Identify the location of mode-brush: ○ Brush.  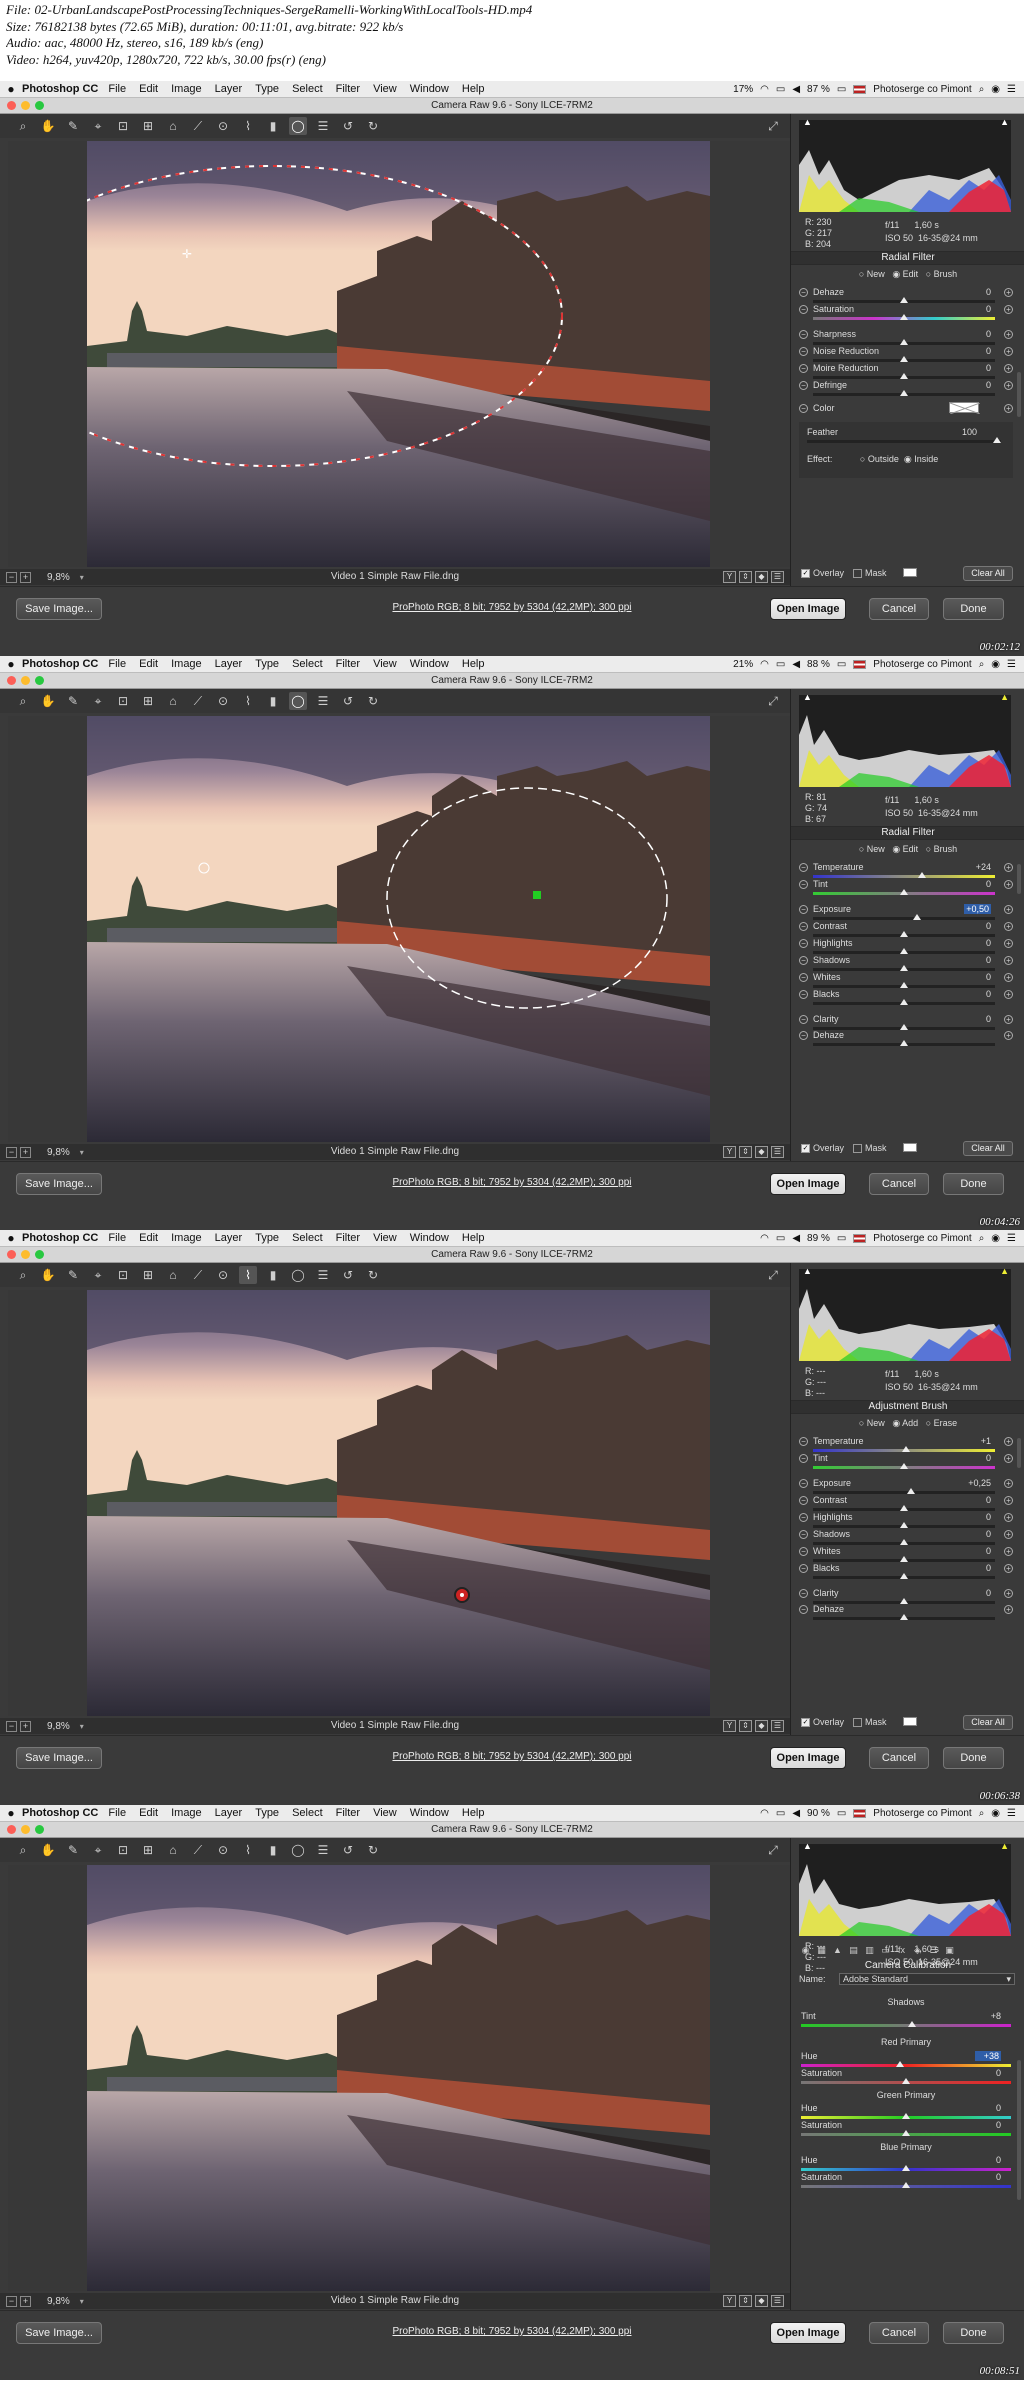
(941, 849).